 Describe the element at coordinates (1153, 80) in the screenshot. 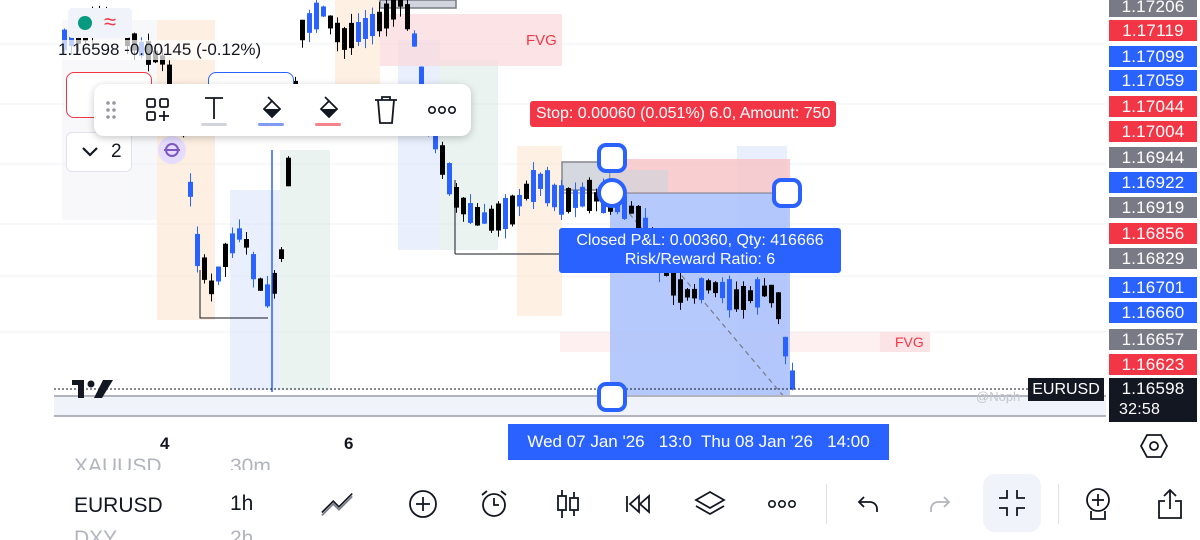

I see `price-label: 1.17059` at that location.